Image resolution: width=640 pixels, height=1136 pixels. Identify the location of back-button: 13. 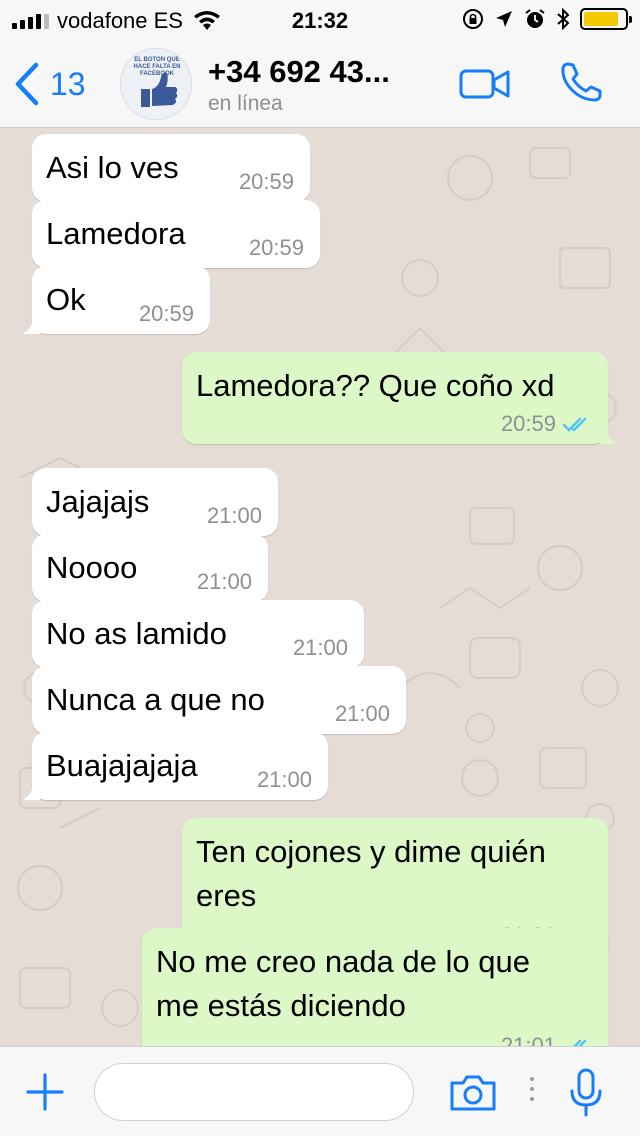
(50, 84).